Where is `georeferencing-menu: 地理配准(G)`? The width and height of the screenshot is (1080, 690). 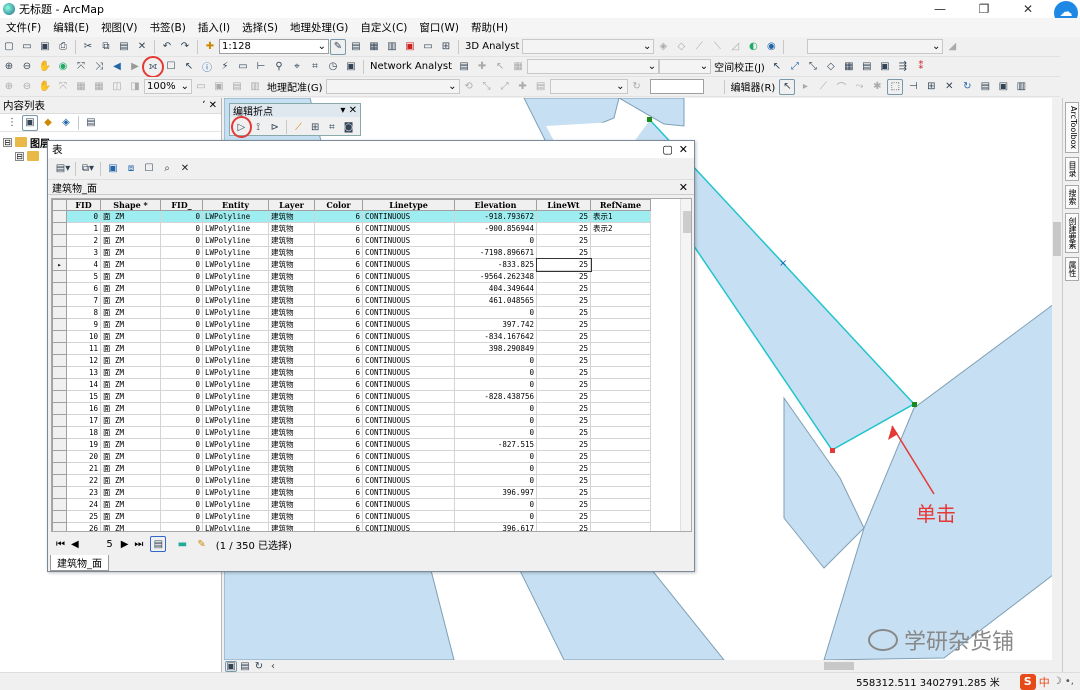
georeferencing-menu: 地理配准(G) is located at coordinates (295, 86).